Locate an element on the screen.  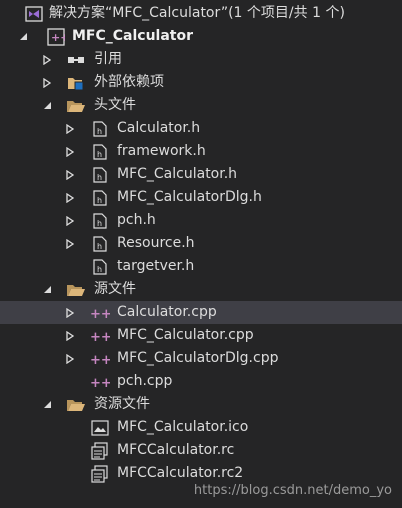
file-label: MFC_CalculatorDlg.cpp is located at coordinates (198, 358).